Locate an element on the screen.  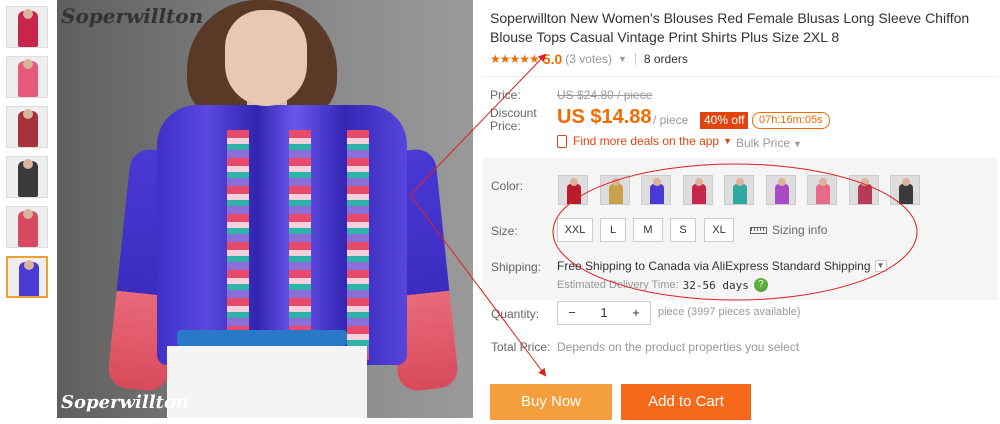
image-belt is located at coordinates (262, 338).